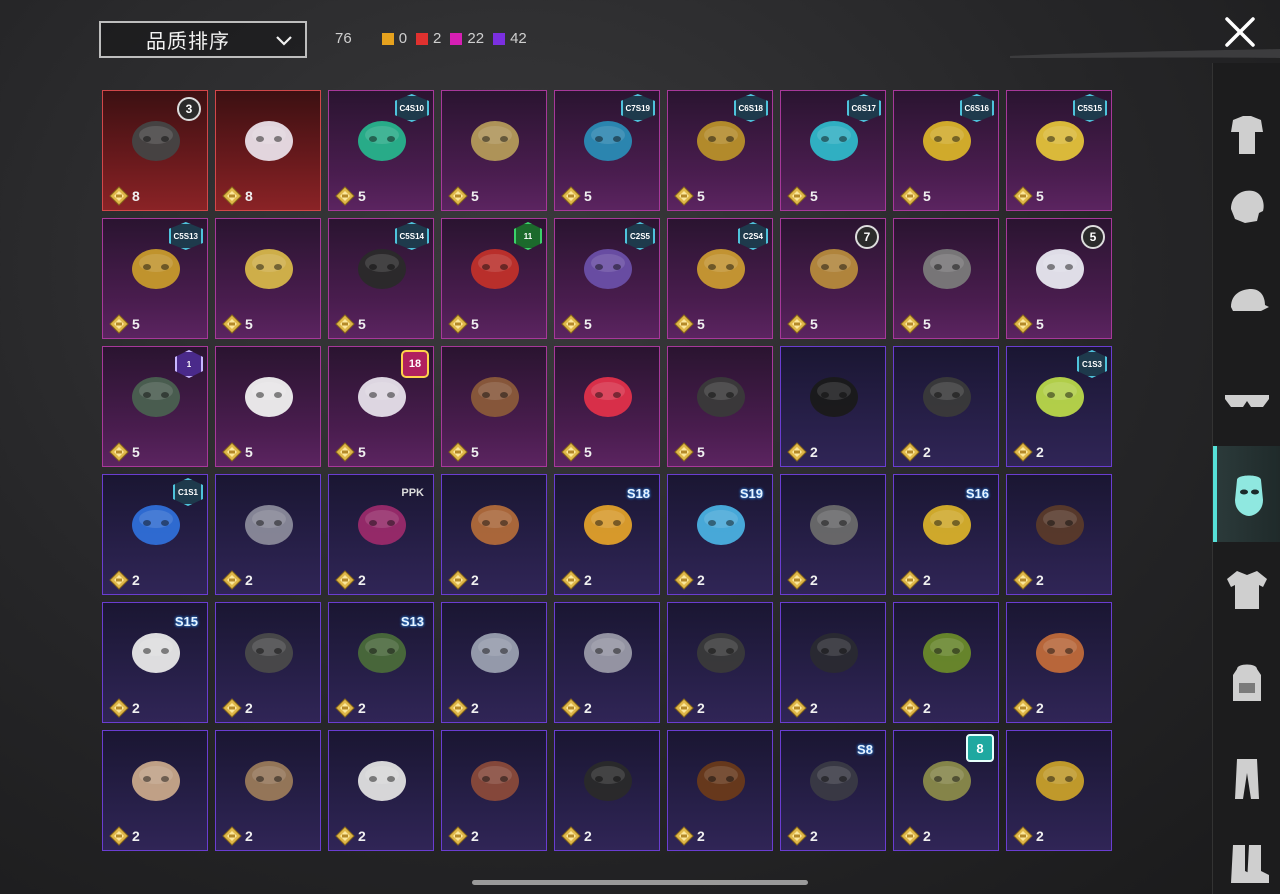  I want to click on glasses-icon, so click(1247, 401).